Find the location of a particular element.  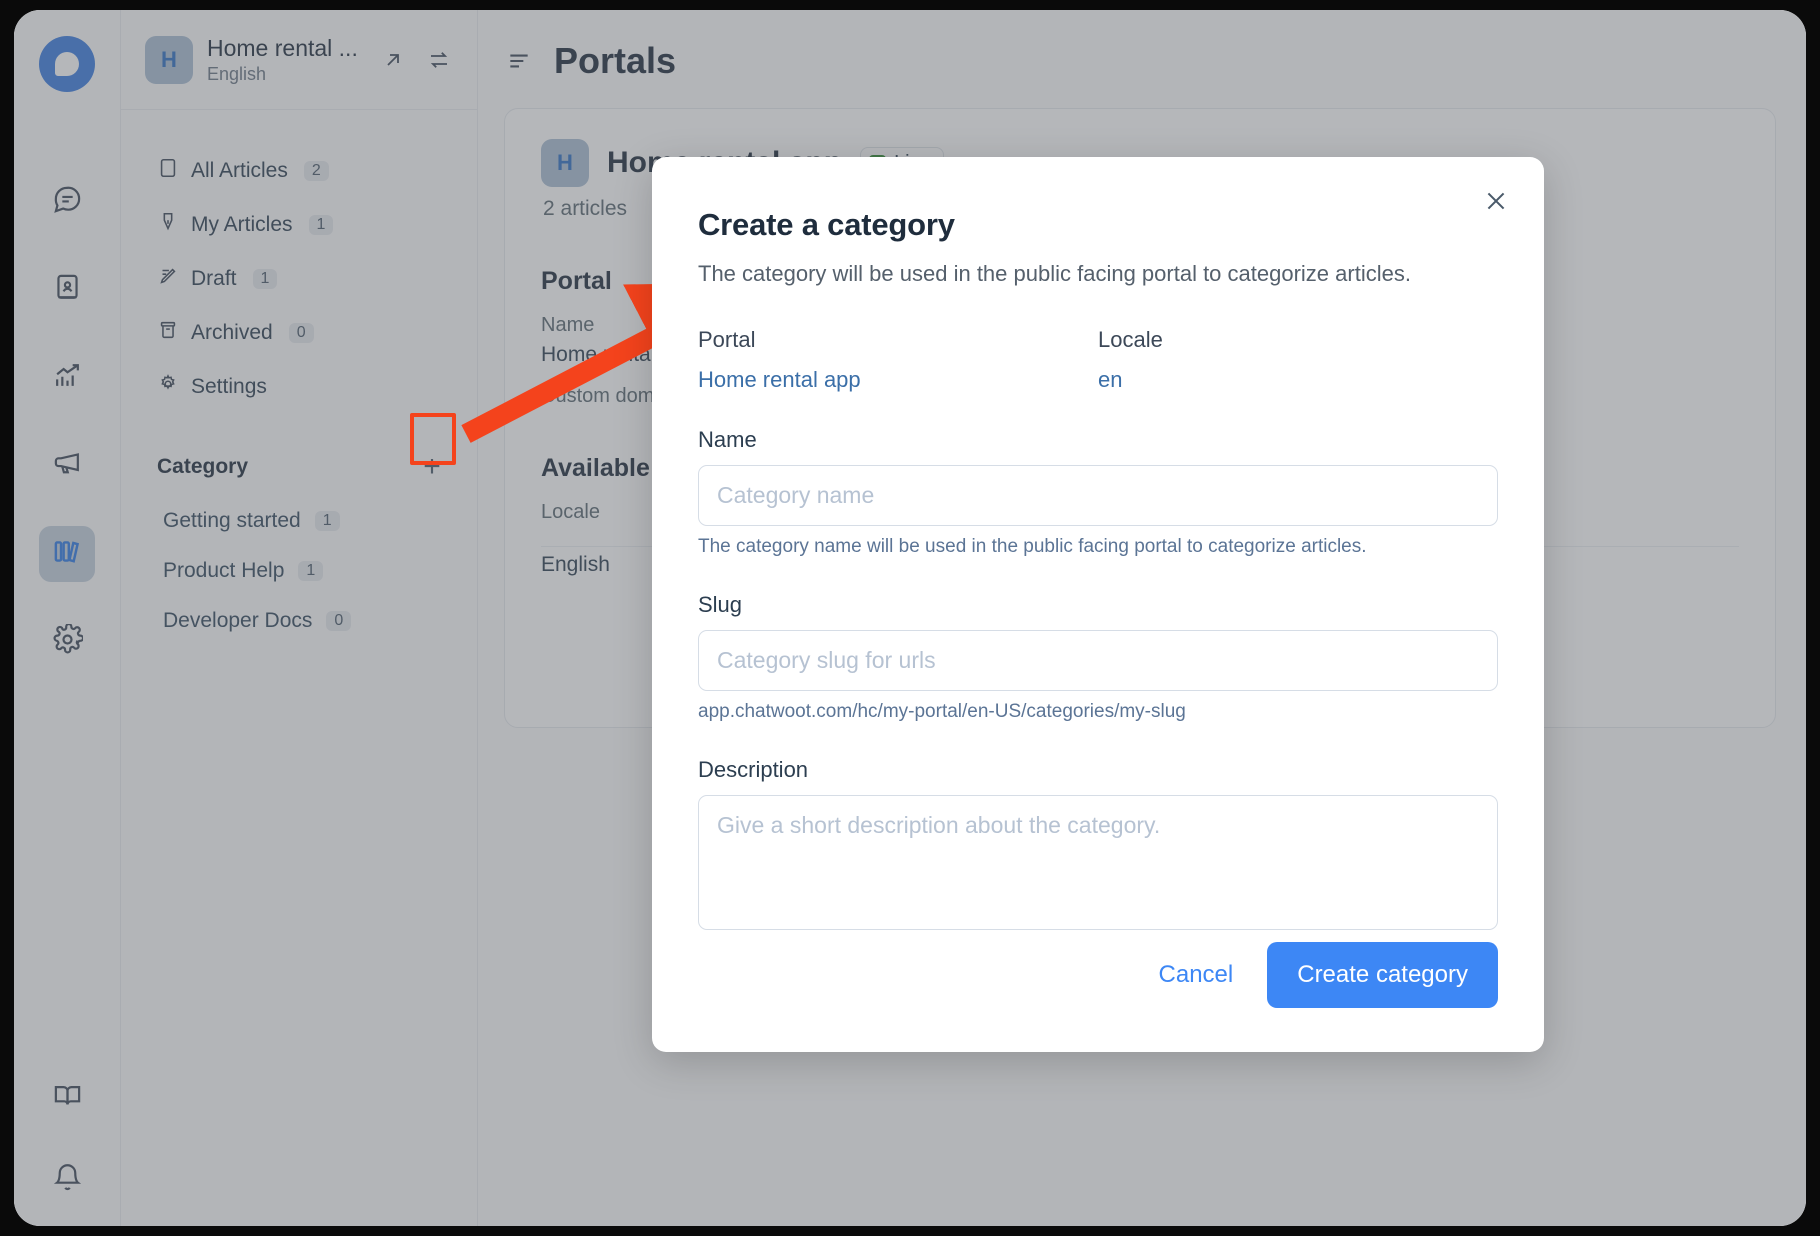

modal-locale-value: en is located at coordinates (1110, 379).